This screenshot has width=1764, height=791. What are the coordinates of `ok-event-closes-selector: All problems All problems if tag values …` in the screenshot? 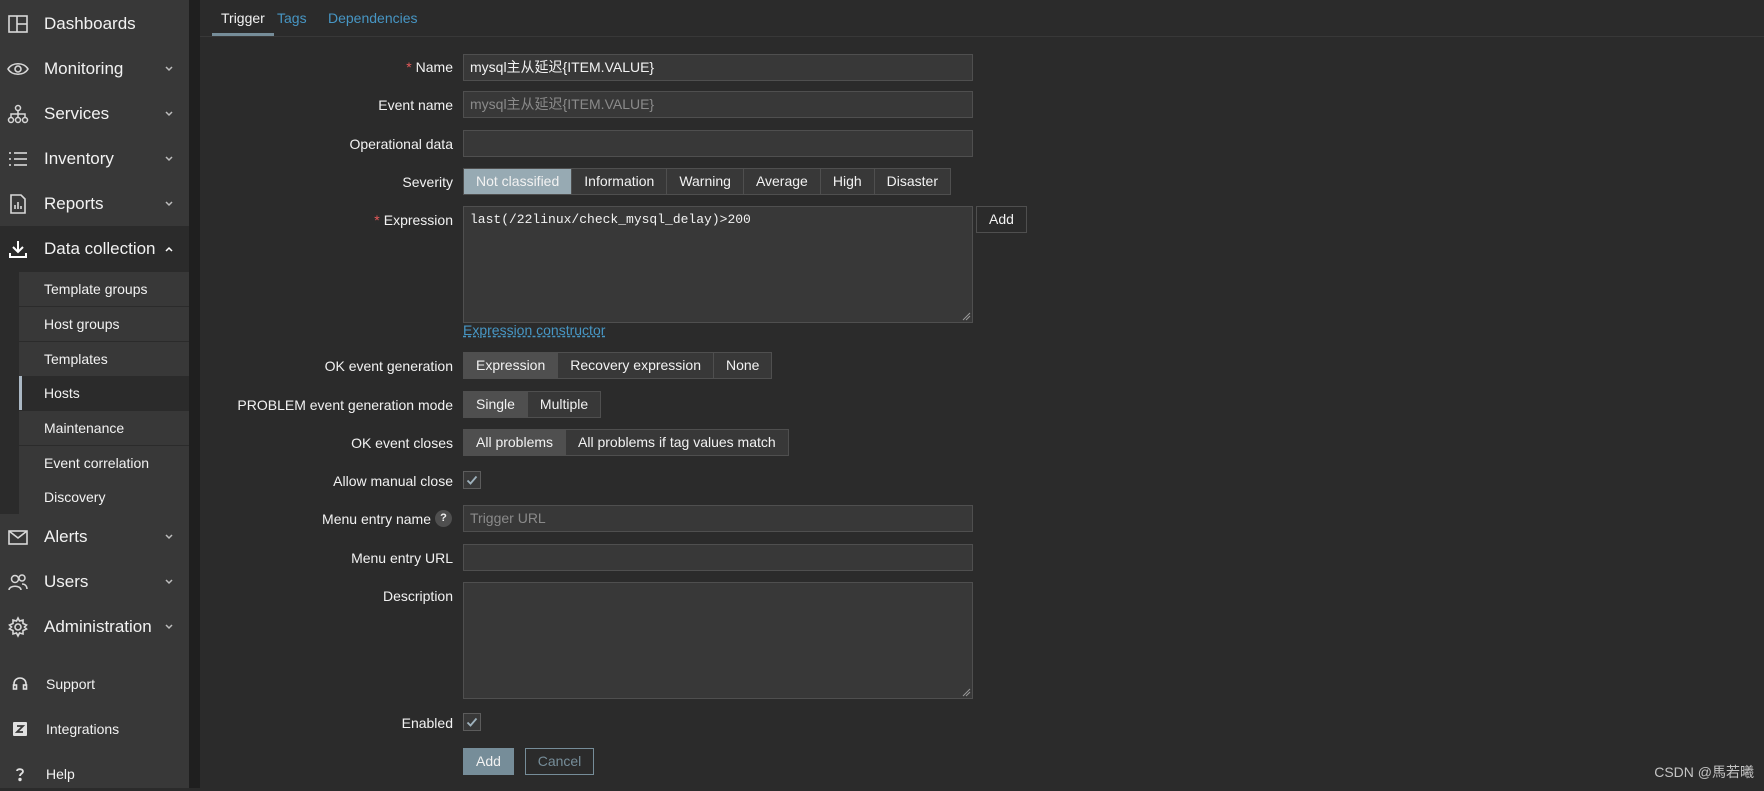 It's located at (626, 442).